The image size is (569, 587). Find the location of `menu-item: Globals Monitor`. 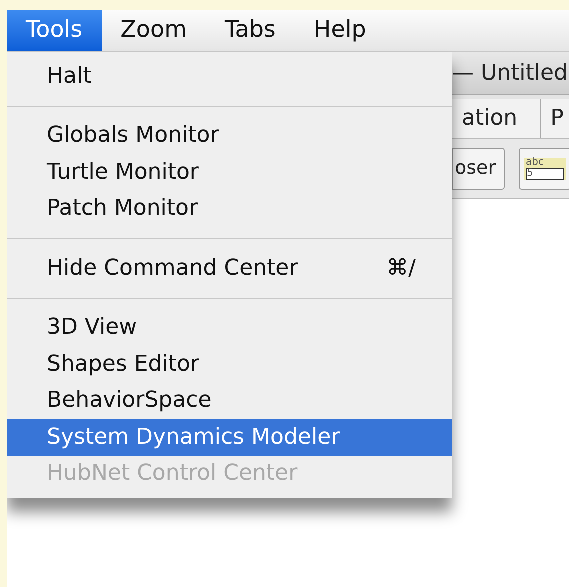

menu-item: Globals Monitor is located at coordinates (229, 136).